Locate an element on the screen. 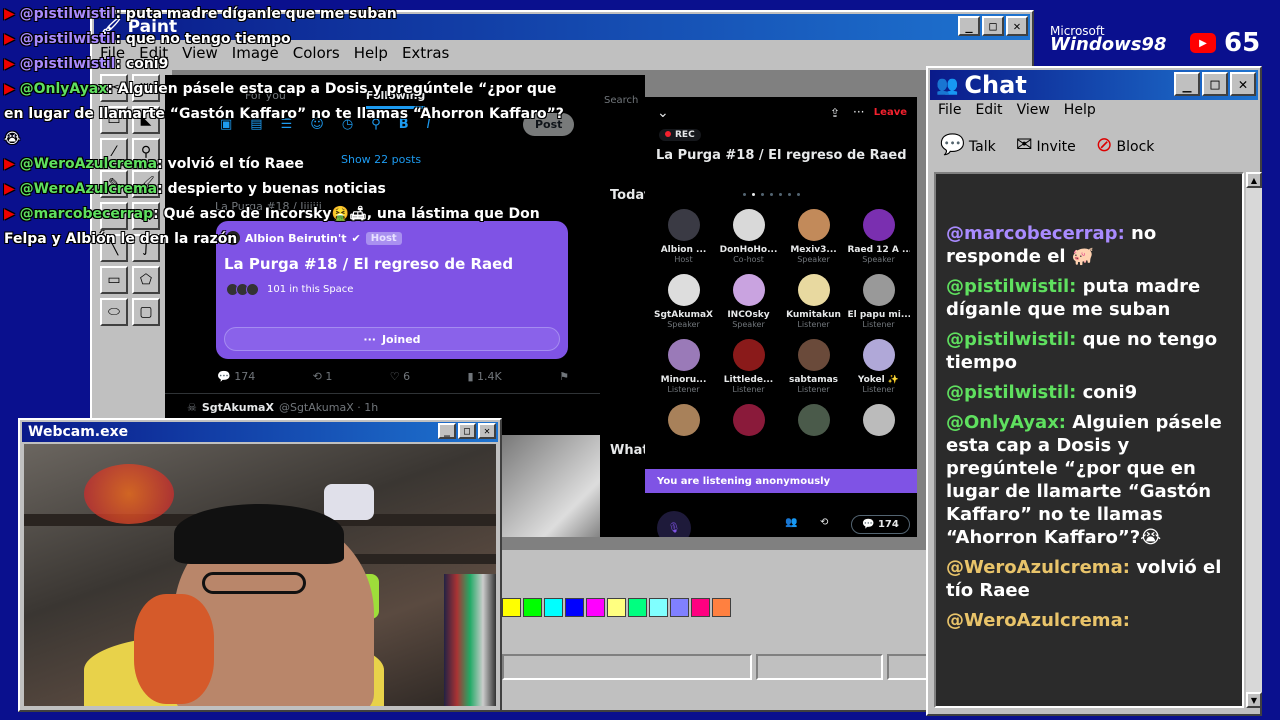 This screenshot has width=1280, height=720. search-input: Search is located at coordinates (621, 100).